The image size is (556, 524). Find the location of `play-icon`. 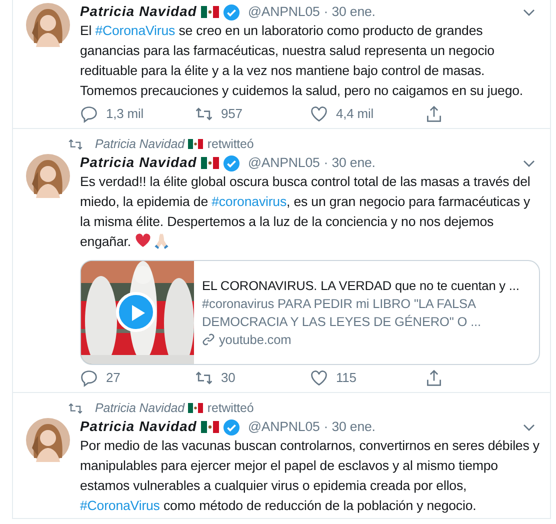

play-icon is located at coordinates (137, 312).